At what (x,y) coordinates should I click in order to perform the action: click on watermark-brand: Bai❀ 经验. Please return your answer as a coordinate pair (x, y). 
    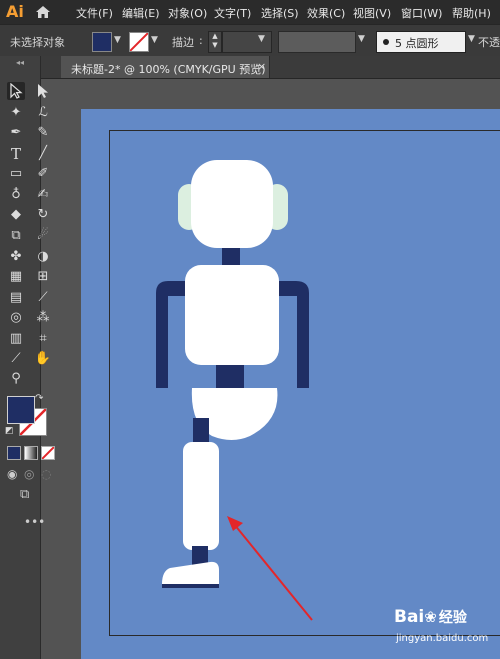
    Looking at the image, I should click on (430, 617).